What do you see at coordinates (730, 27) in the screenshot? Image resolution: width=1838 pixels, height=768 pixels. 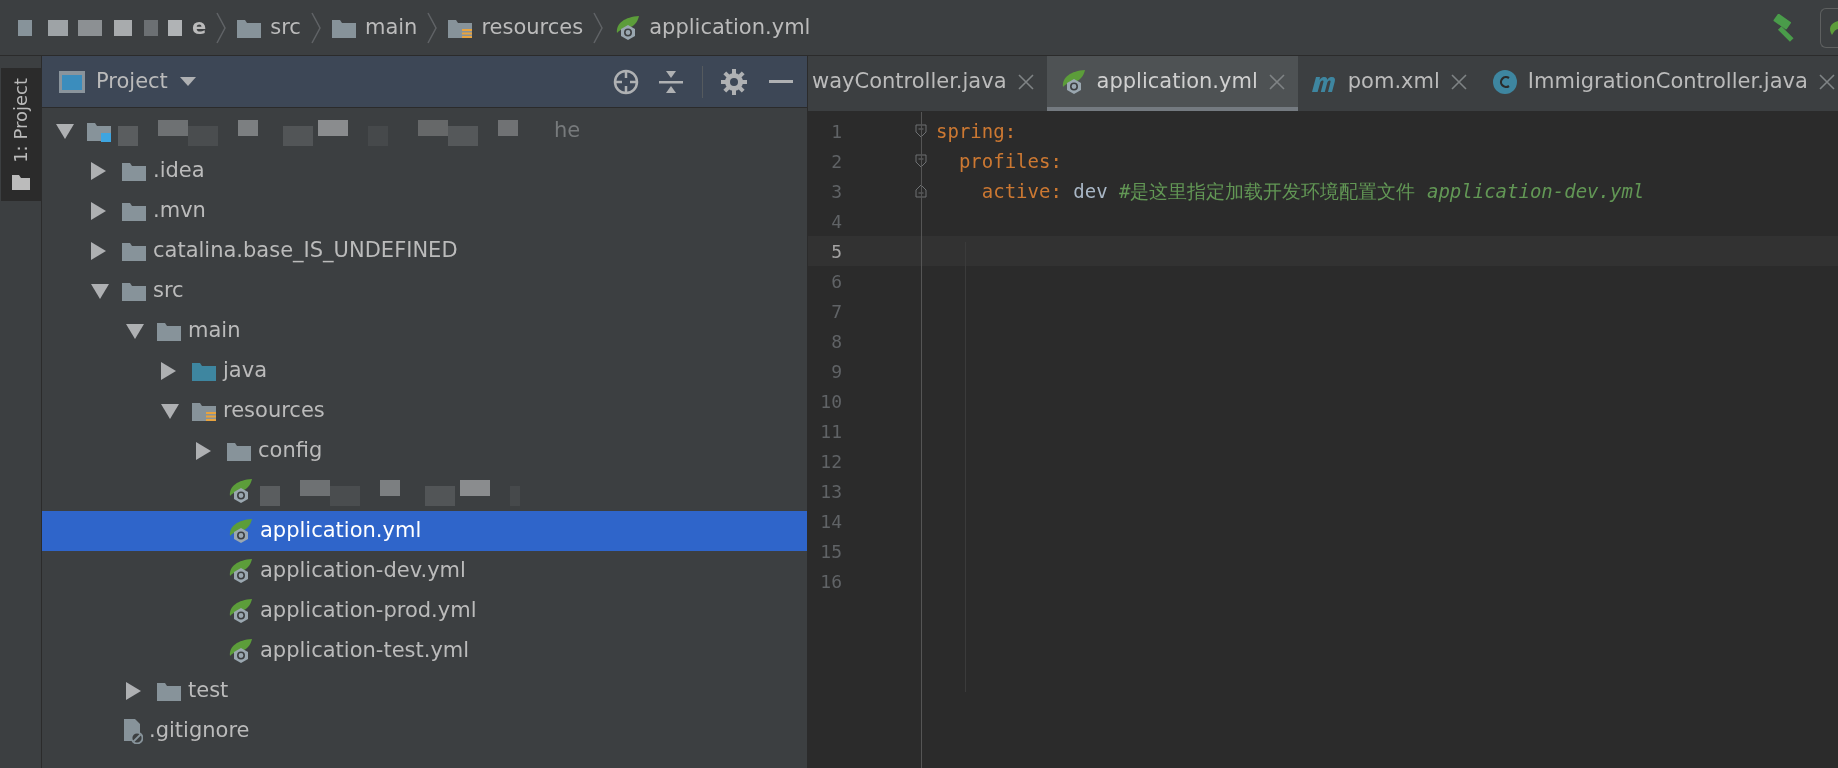 I see `breadcrumb-item: application.yml` at bounding box center [730, 27].